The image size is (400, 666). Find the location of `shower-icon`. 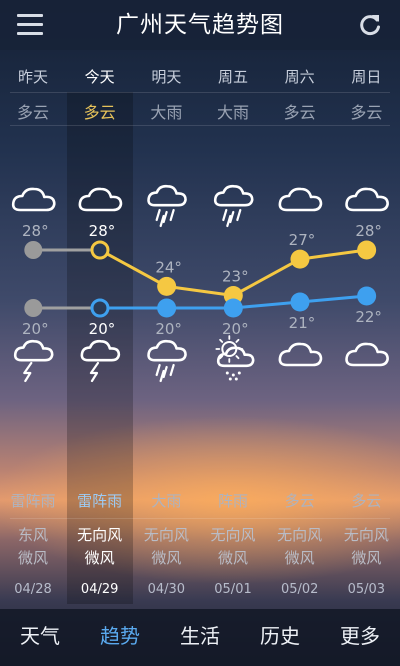

shower-icon is located at coordinates (235, 358).